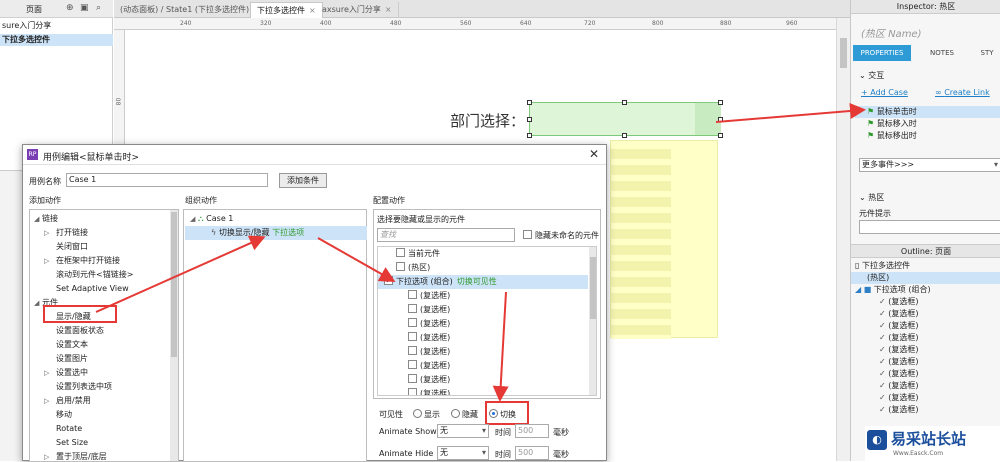  Describe the element at coordinates (356, 259) in the screenshot. I see `arrow-organize-to-config` at that location.